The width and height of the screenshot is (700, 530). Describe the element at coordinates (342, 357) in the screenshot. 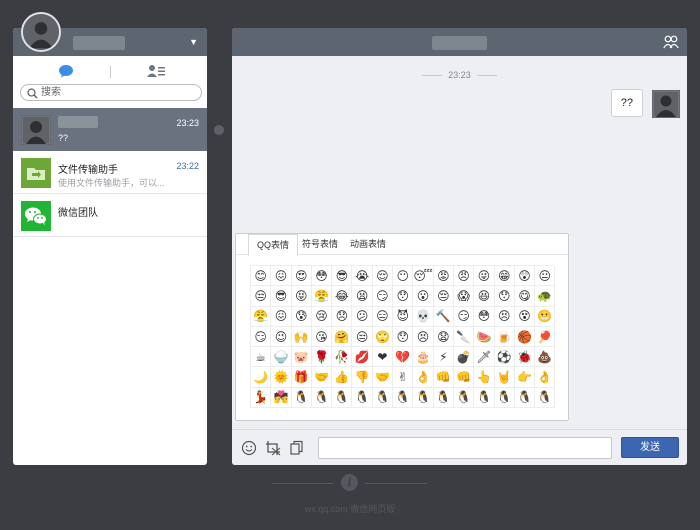

I see `emoji-cell: 🥀` at that location.